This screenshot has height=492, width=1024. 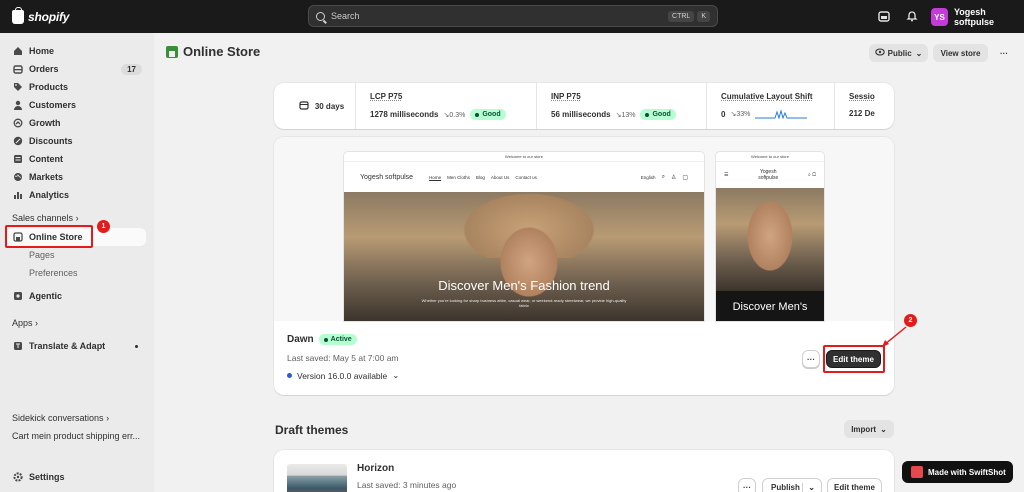 What do you see at coordinates (46, 159) in the screenshot?
I see `sidebar-item-label: Content` at bounding box center [46, 159].